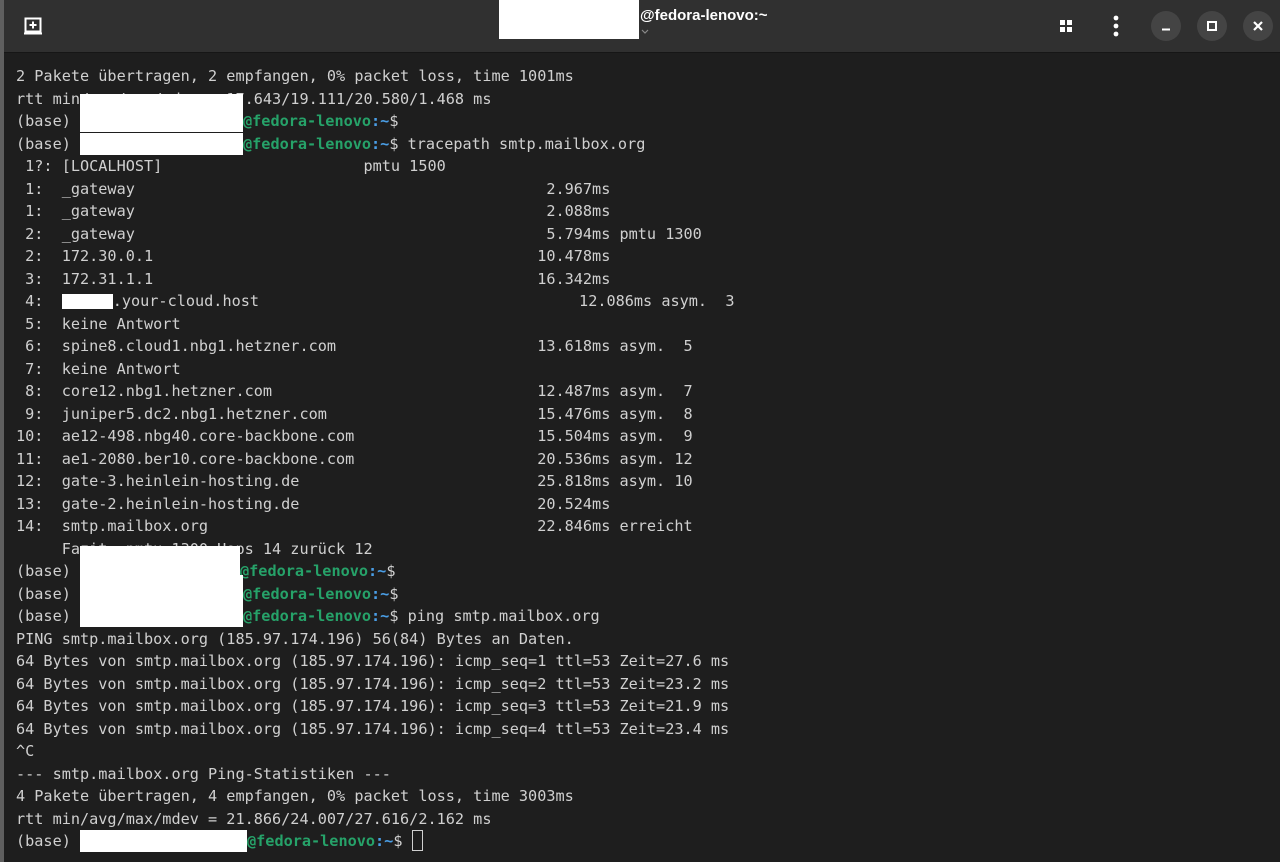 The image size is (1280, 862). I want to click on maximize-icon, so click(1212, 26).